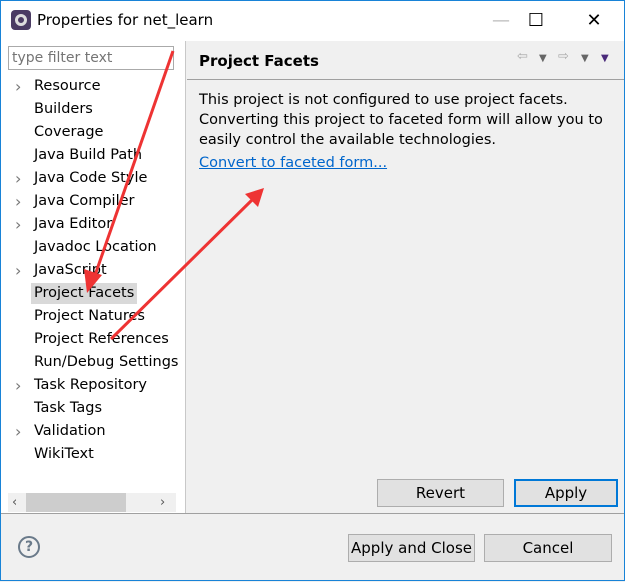  Describe the element at coordinates (501, 21) in the screenshot. I see `minimize-button: —` at that location.